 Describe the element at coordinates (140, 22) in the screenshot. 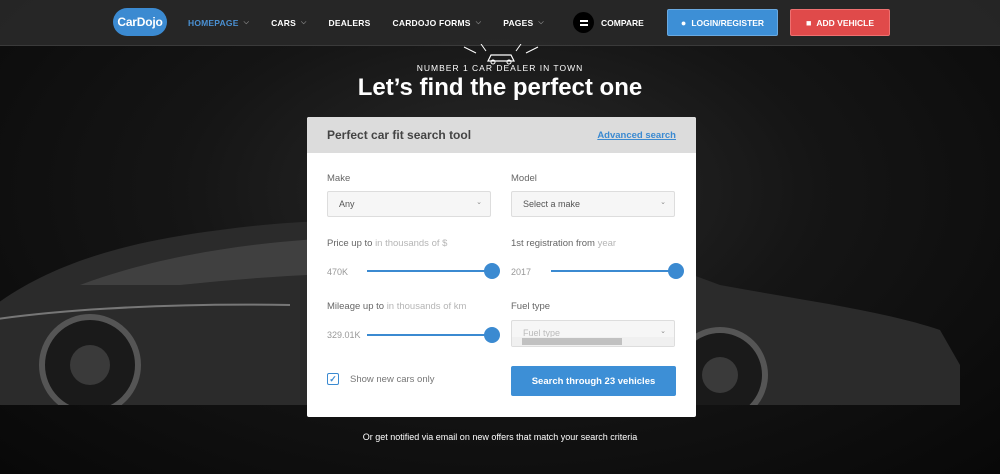

I see `cardojo-logo: CarDojo` at that location.